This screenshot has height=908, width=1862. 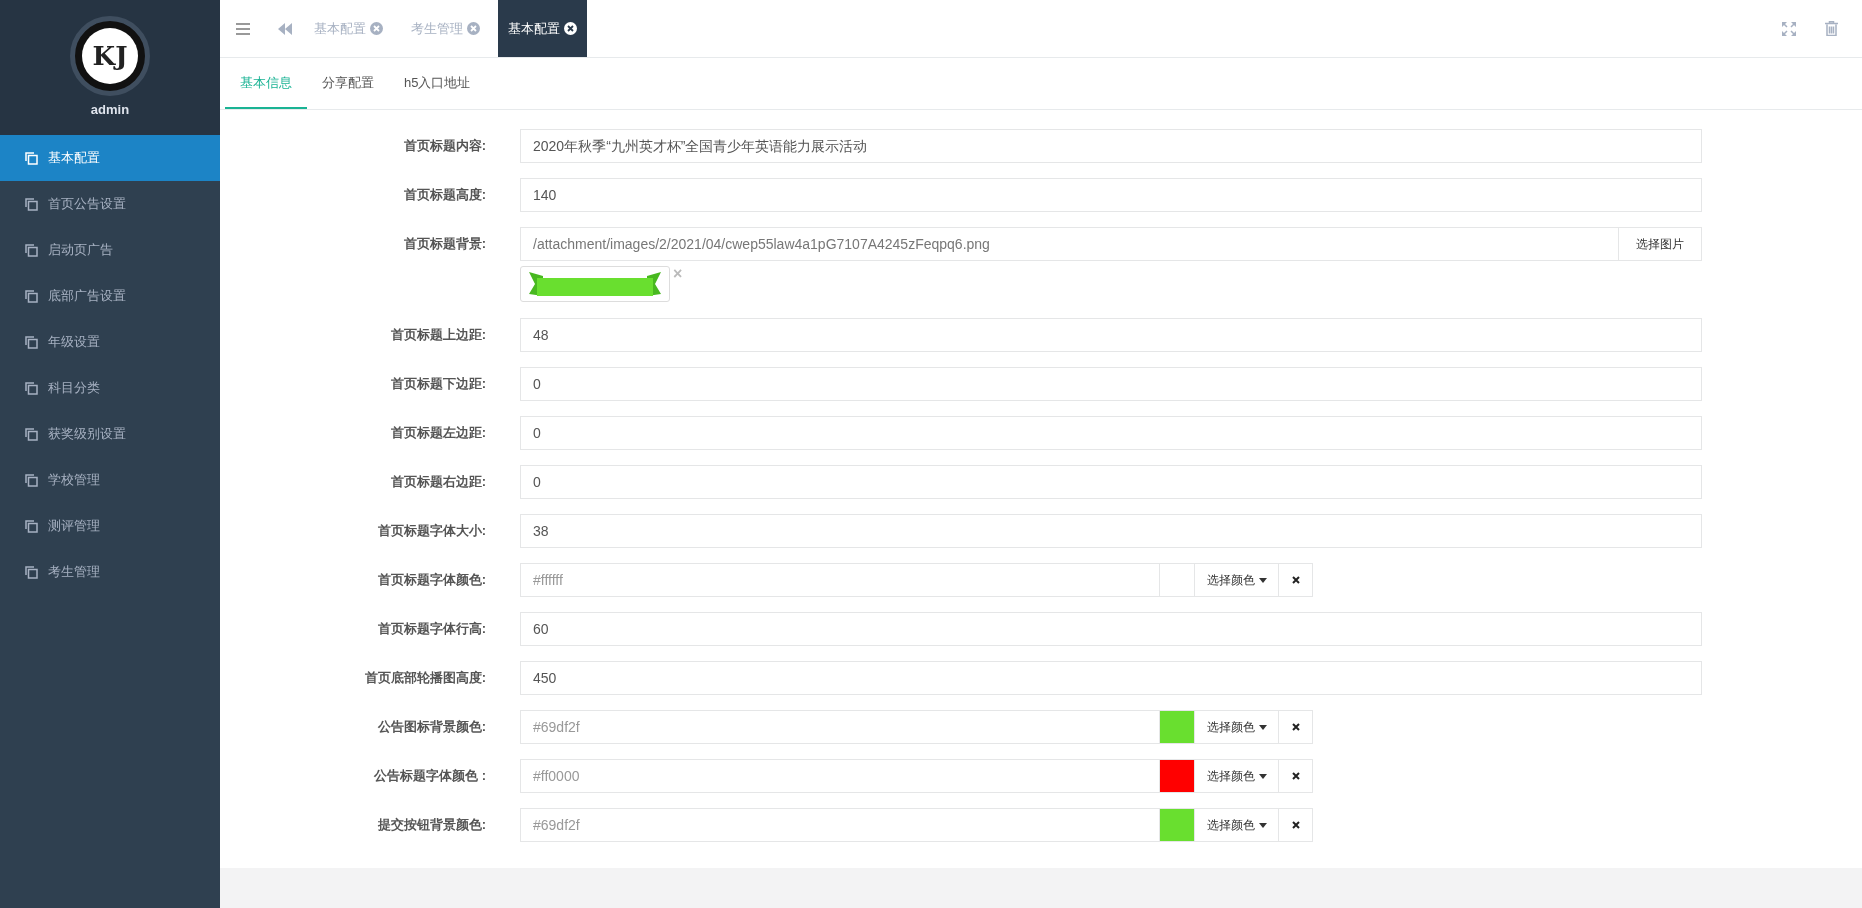 What do you see at coordinates (266, 83) in the screenshot?
I see `sub-tab: 基本信息` at bounding box center [266, 83].